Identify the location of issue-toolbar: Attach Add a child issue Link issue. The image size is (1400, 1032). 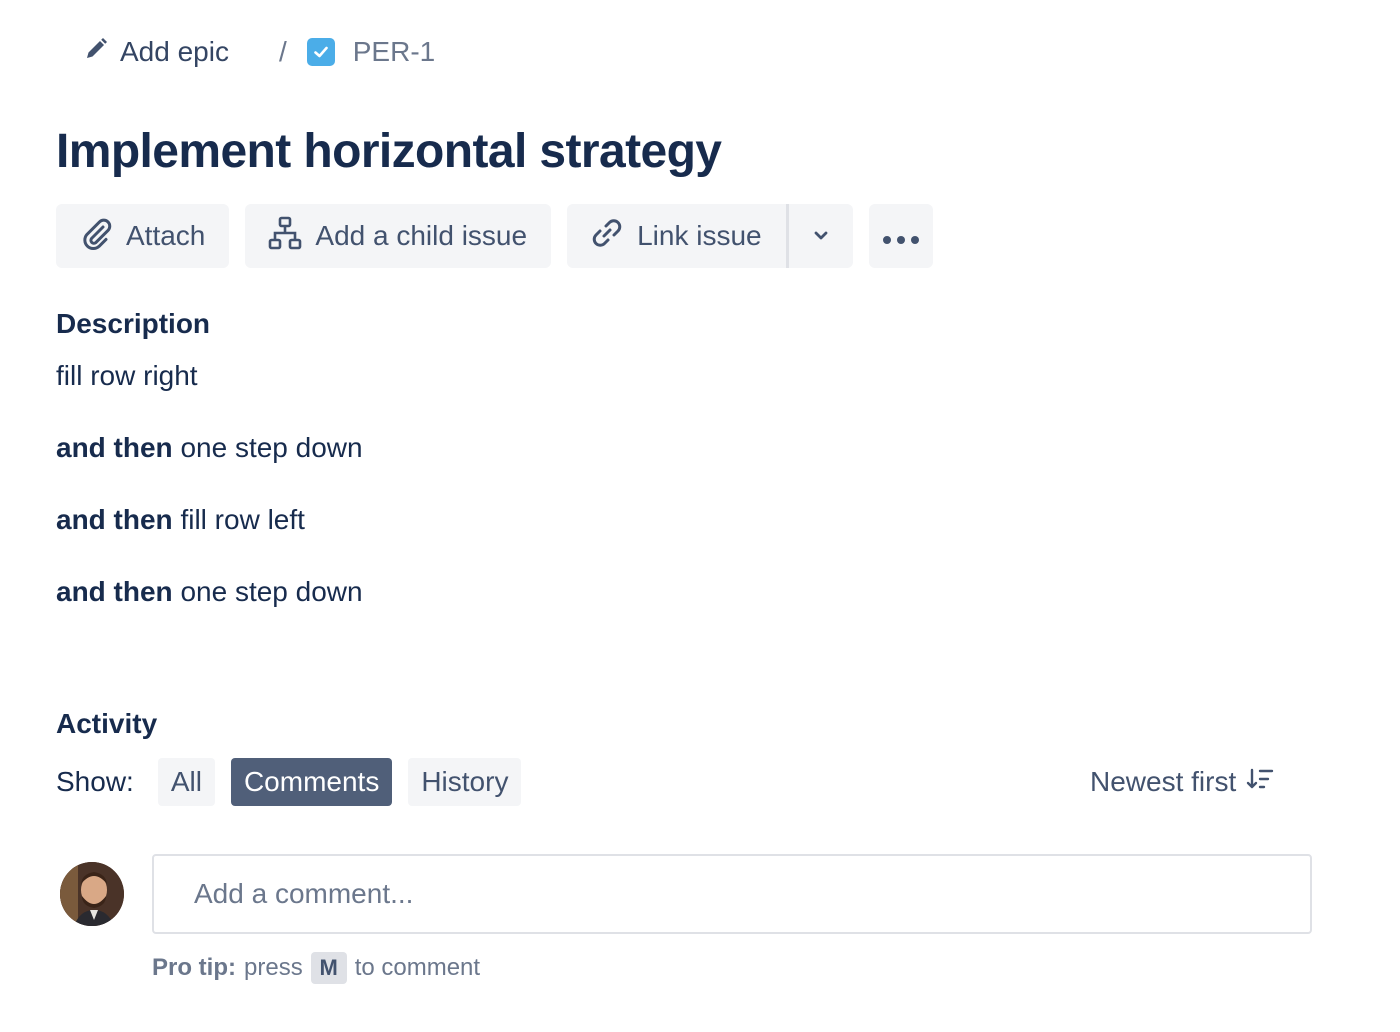
(494, 236).